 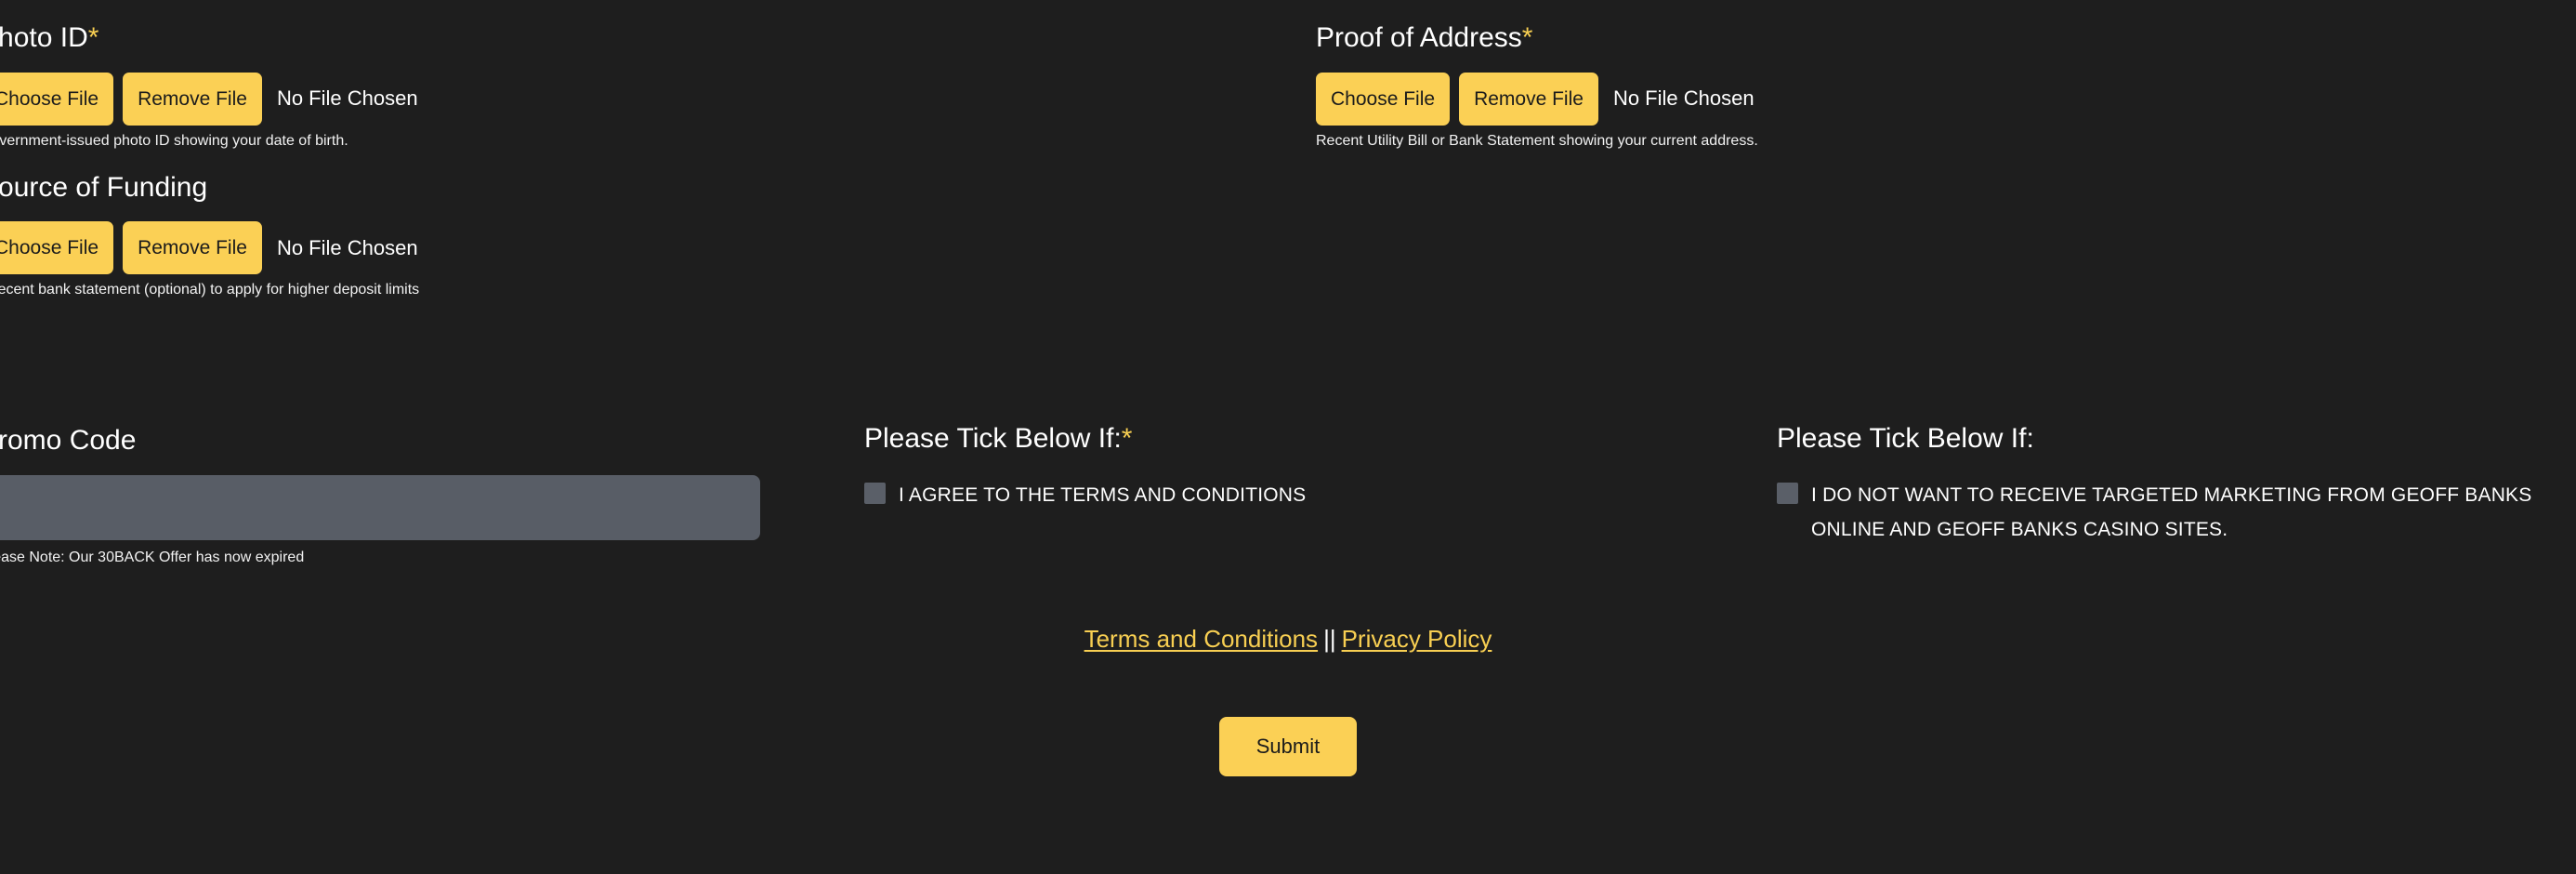 I want to click on source-of-funding-title: Source of Funding, so click(x=658, y=188).